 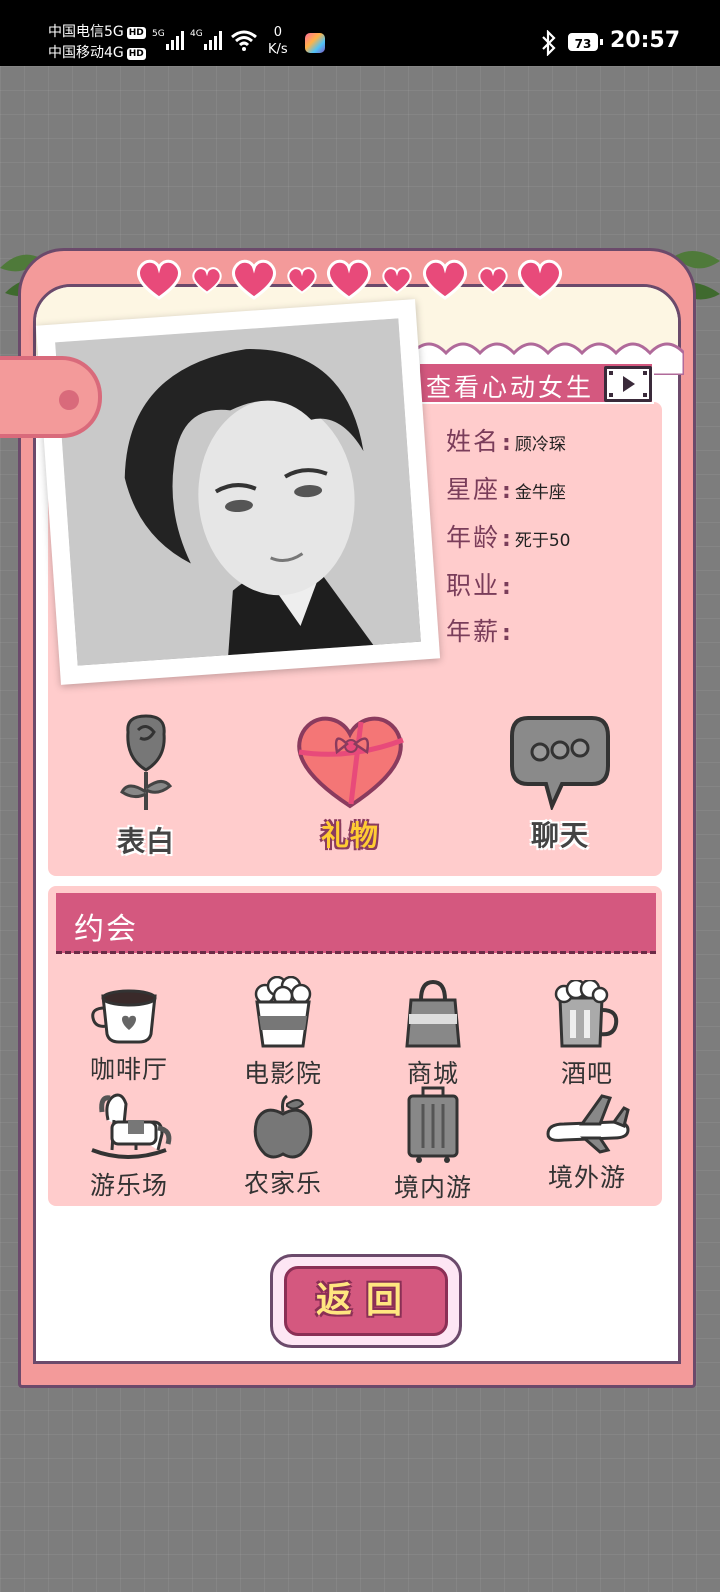 I want to click on back-button-label: 返回, so click(x=365, y=1300).